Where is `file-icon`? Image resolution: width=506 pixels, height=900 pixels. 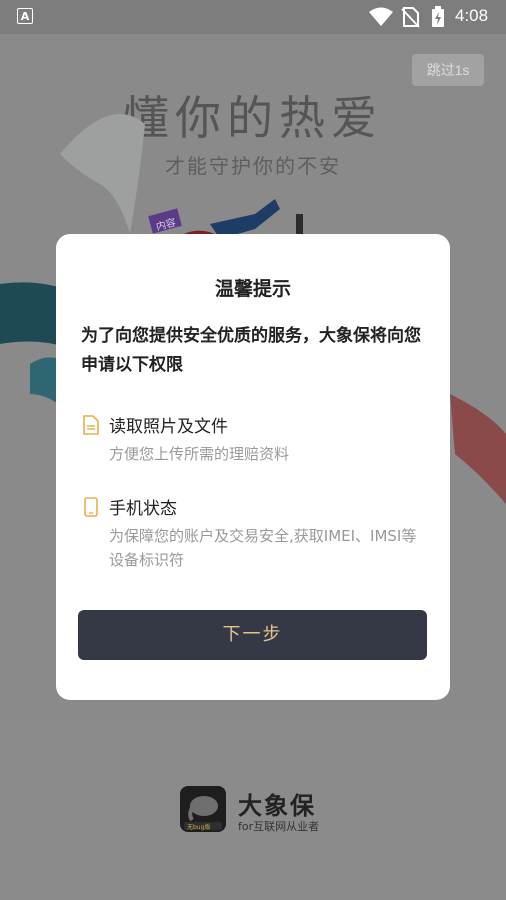
file-icon is located at coordinates (91, 425).